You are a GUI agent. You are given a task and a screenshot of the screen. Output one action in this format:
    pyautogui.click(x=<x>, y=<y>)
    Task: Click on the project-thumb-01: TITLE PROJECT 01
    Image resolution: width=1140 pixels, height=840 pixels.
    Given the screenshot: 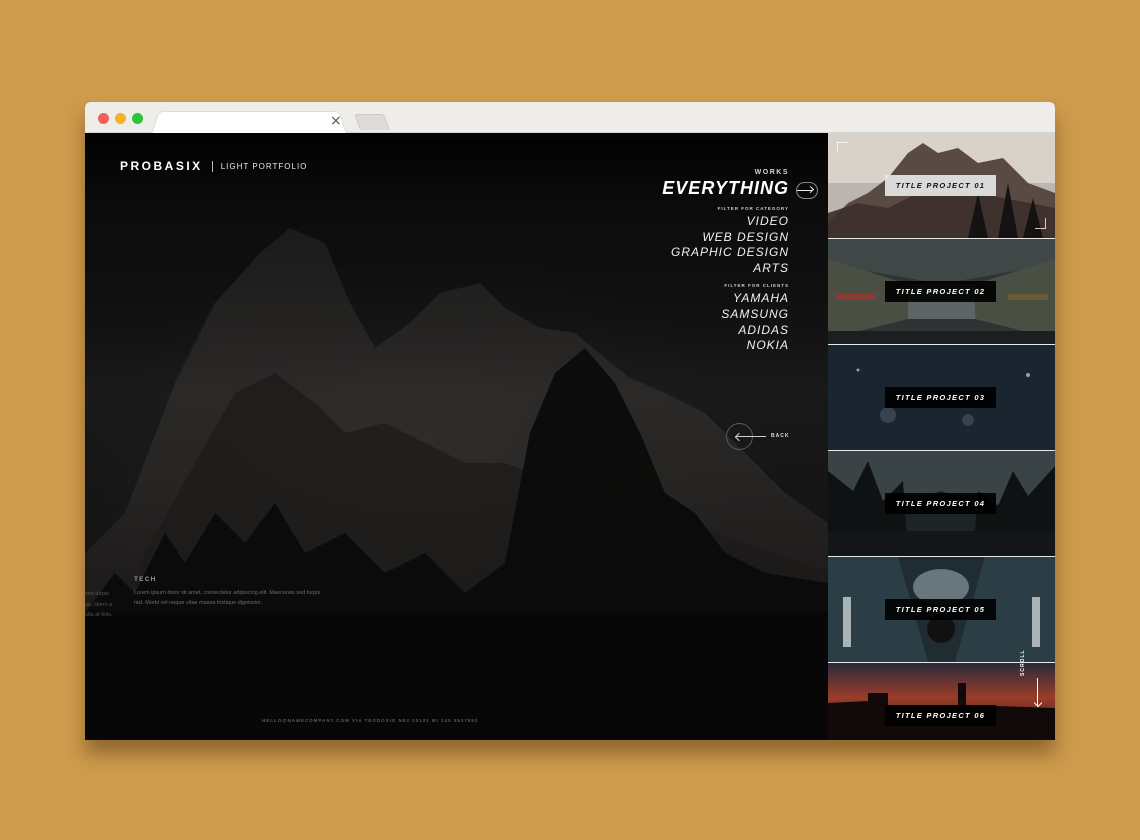 What is the action you would take?
    pyautogui.click(x=941, y=185)
    